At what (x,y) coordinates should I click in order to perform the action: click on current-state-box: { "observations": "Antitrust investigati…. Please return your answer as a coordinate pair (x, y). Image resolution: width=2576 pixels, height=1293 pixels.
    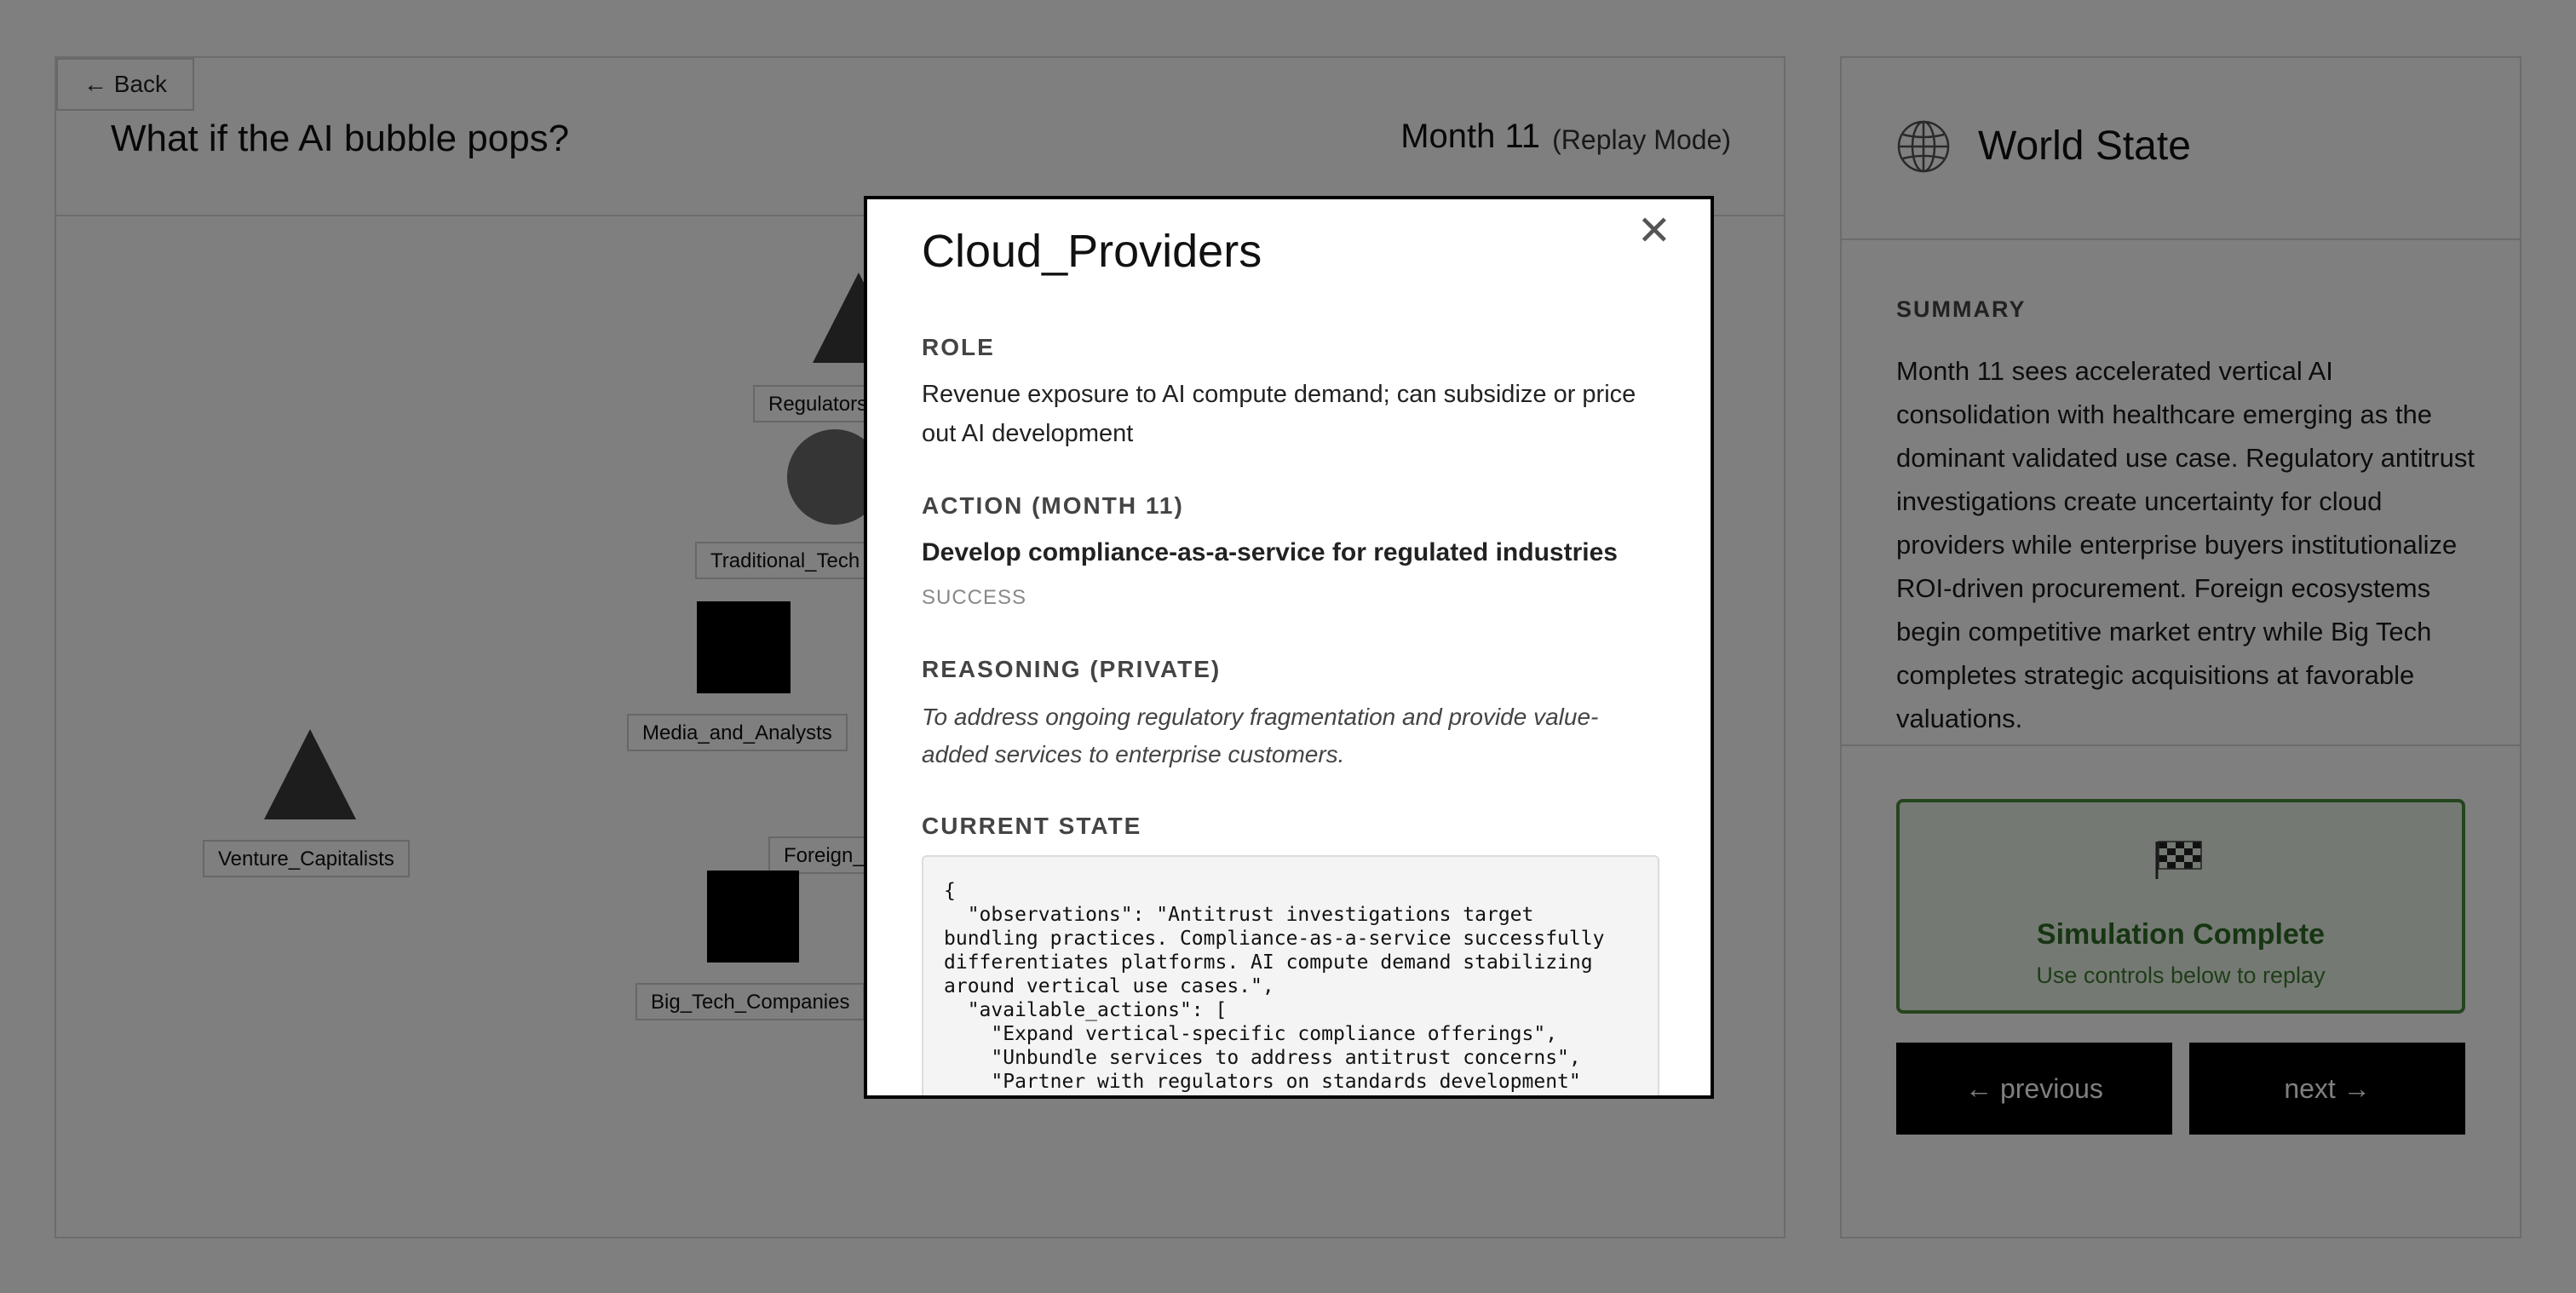
    Looking at the image, I should click on (1290, 975).